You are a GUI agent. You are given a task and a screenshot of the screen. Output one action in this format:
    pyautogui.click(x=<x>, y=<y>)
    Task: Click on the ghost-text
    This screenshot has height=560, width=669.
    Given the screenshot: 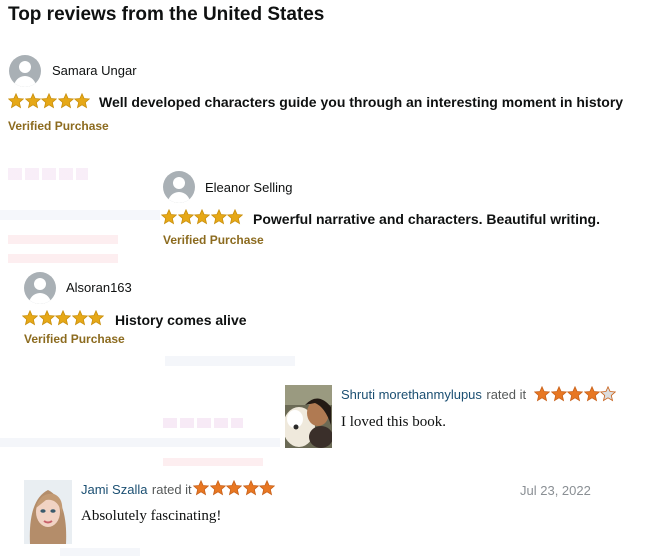 What is the action you would take?
    pyautogui.click(x=9, y=35)
    